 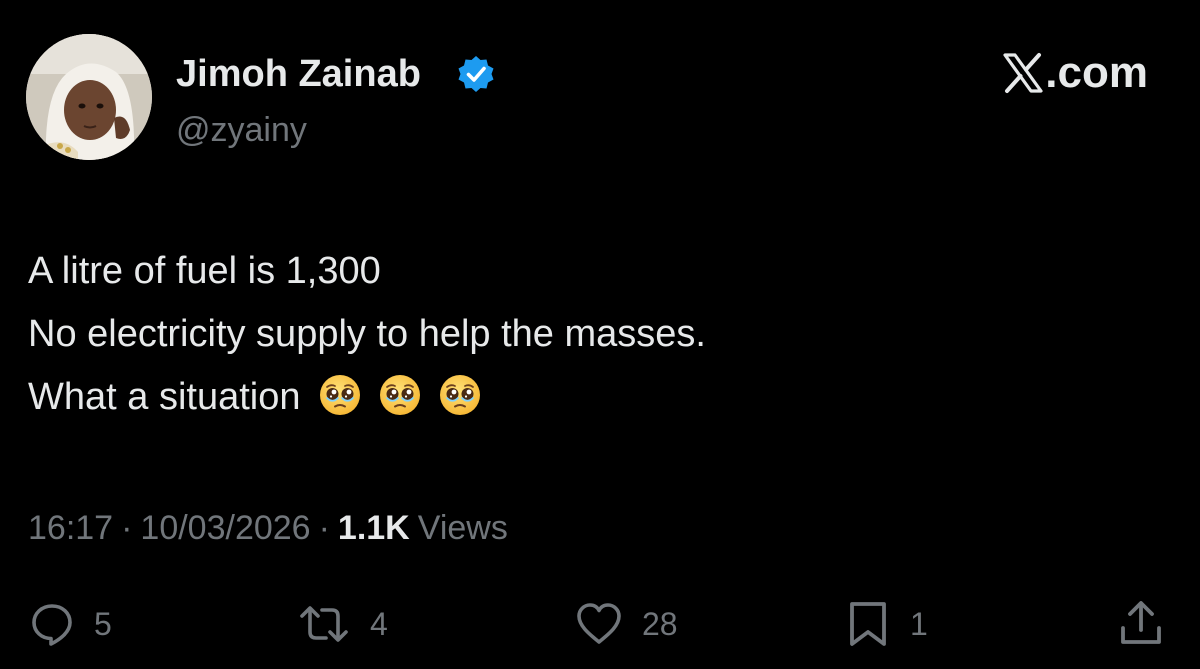 I want to click on tweet-meta: 16:17 · 10/03/2026 · 1.1K Views, so click(x=268, y=528).